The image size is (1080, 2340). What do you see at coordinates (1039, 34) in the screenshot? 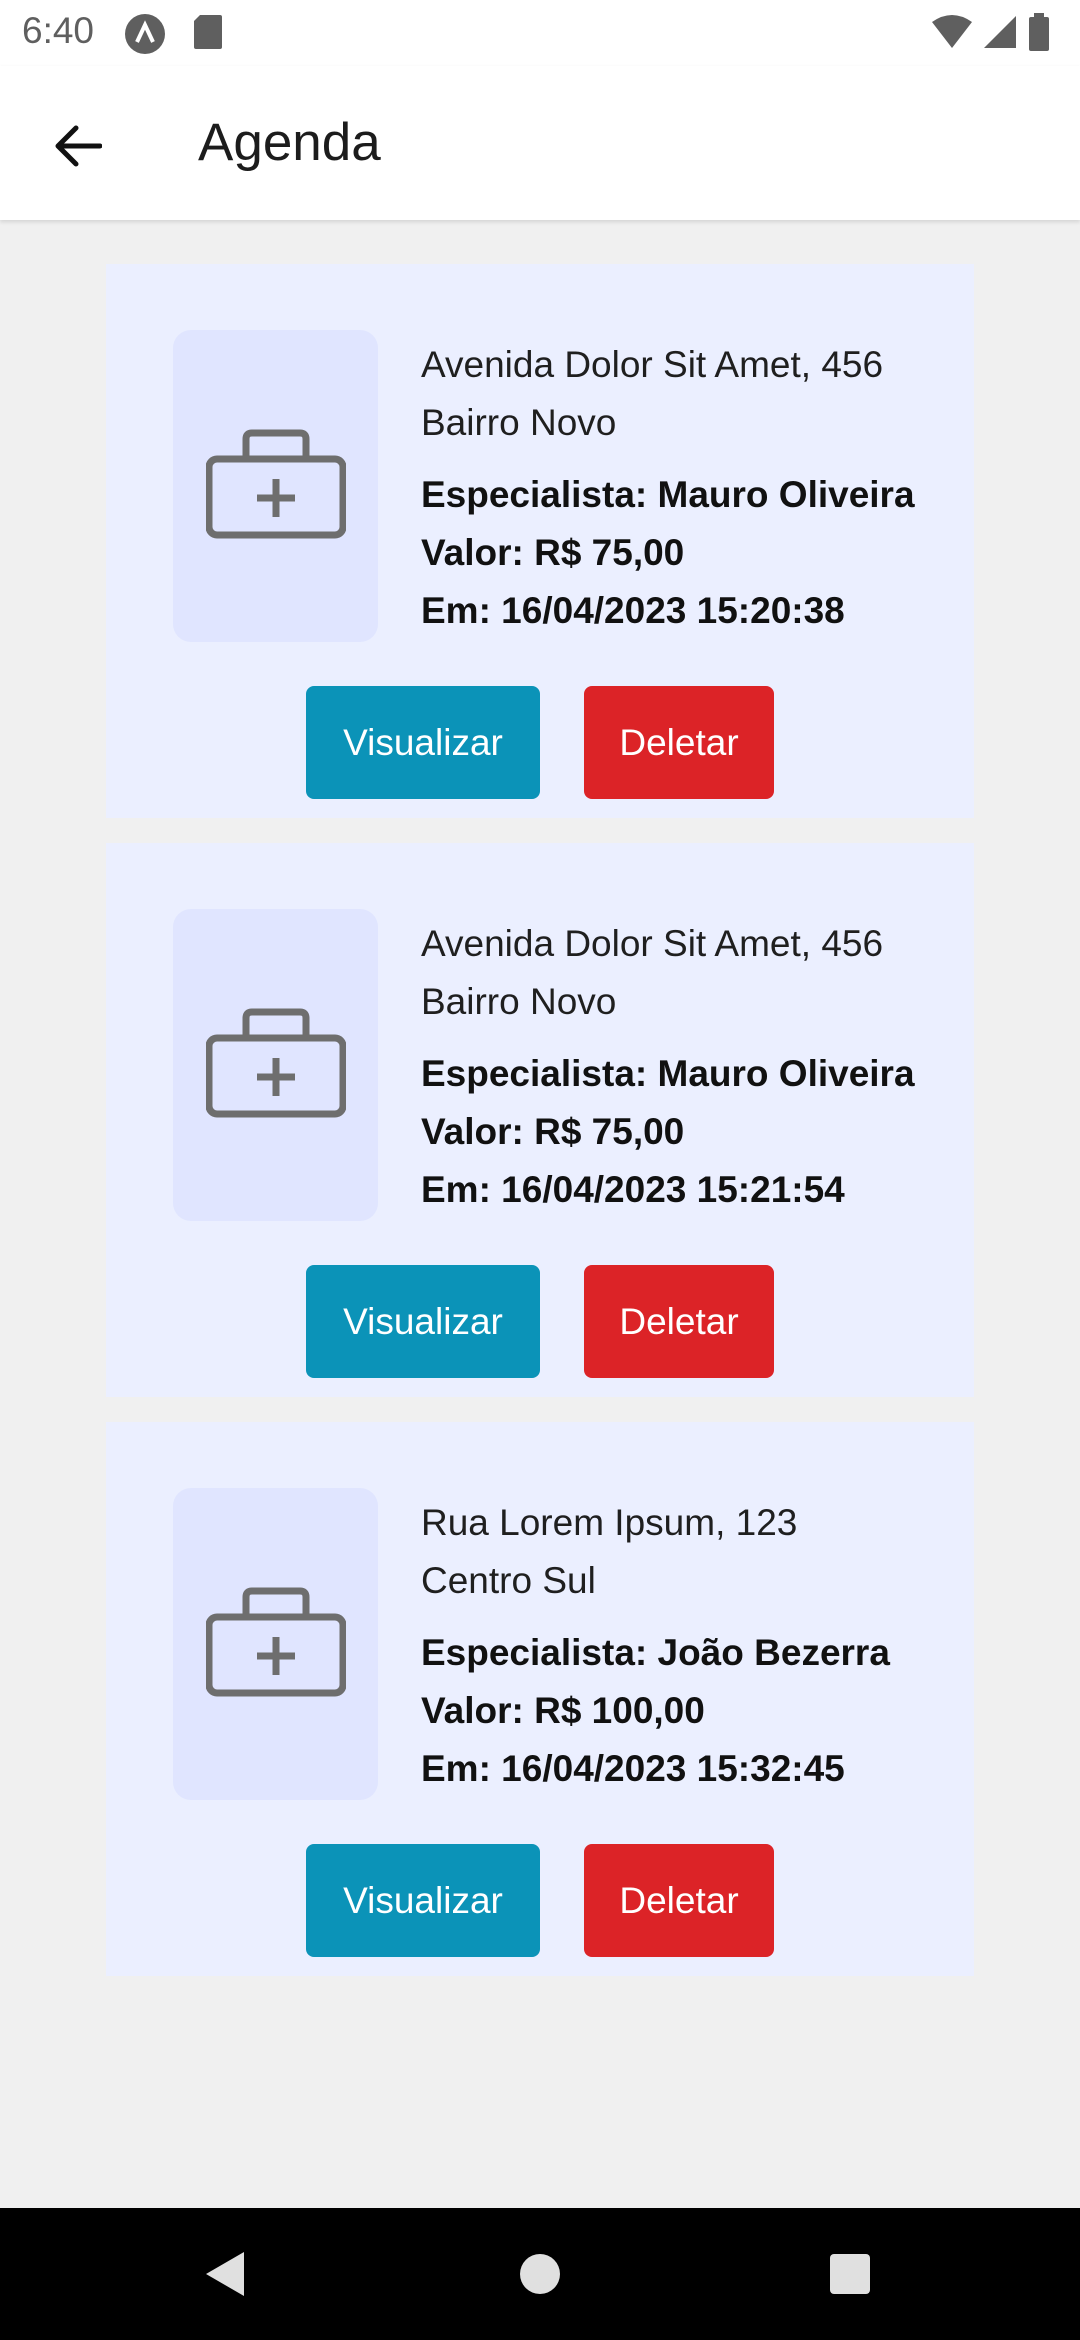
I see `battery-icon` at bounding box center [1039, 34].